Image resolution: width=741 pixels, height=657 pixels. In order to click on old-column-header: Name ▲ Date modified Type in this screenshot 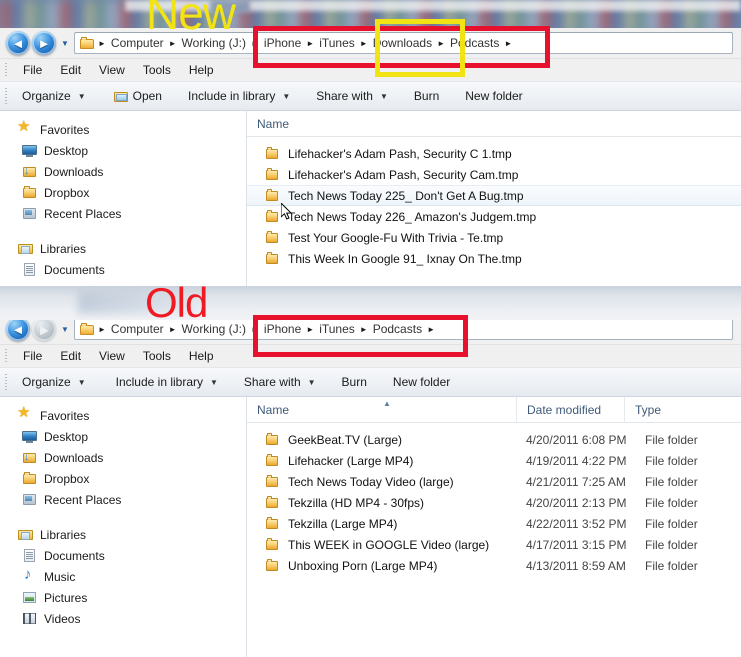, I will do `click(494, 410)`.